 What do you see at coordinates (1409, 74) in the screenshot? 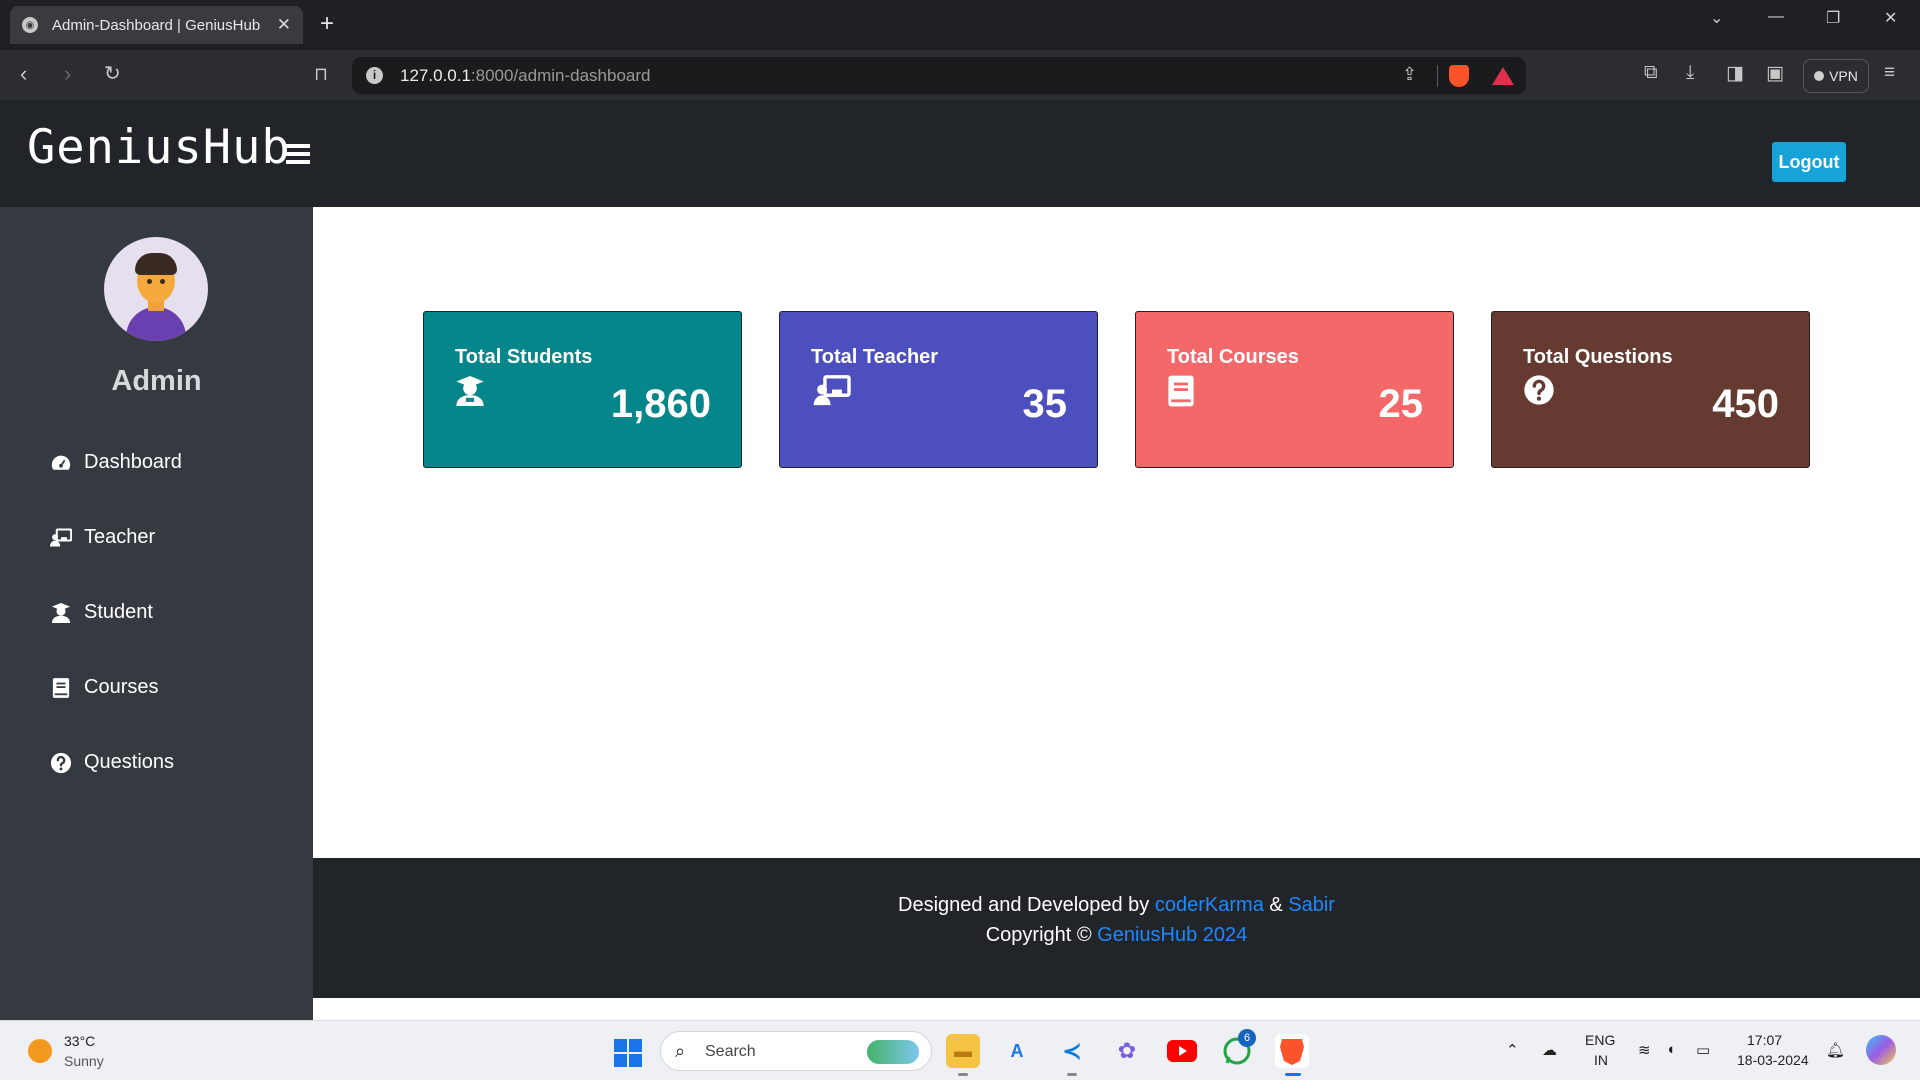
I see `share-icon: ⇪` at bounding box center [1409, 74].